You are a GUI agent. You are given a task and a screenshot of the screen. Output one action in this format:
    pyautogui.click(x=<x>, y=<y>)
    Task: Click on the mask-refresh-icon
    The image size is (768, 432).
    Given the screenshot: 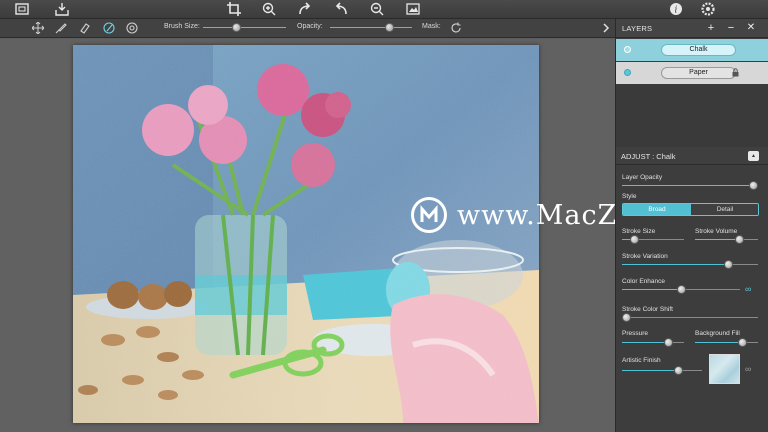 What is the action you would take?
    pyautogui.click(x=456, y=28)
    